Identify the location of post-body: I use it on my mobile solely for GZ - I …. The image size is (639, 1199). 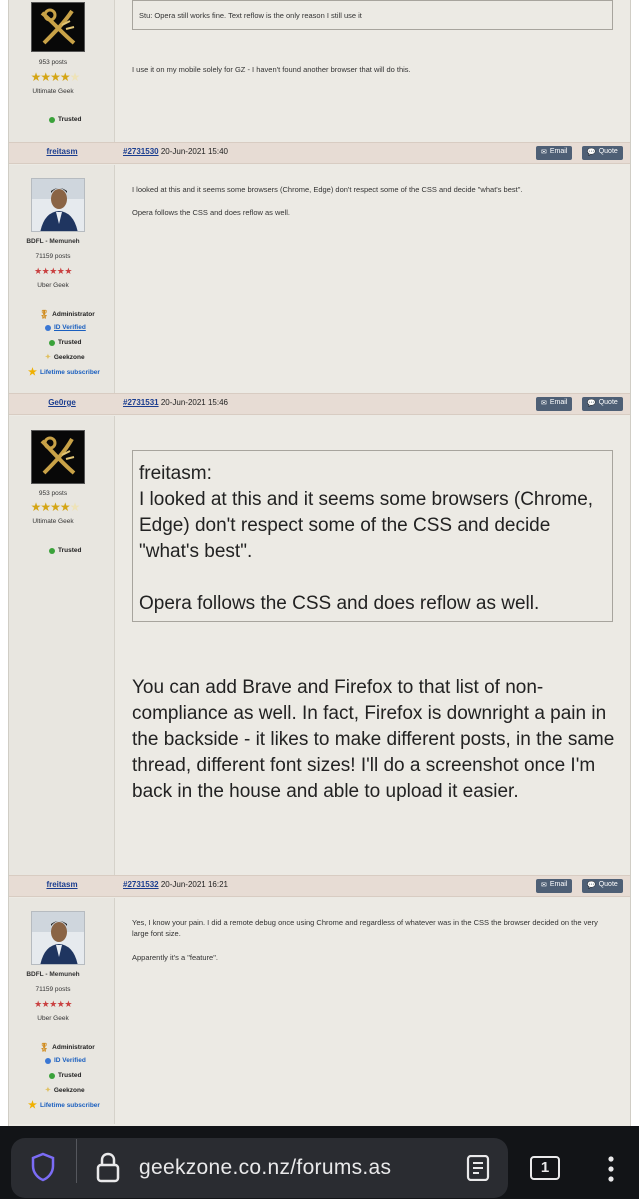
(271, 69).